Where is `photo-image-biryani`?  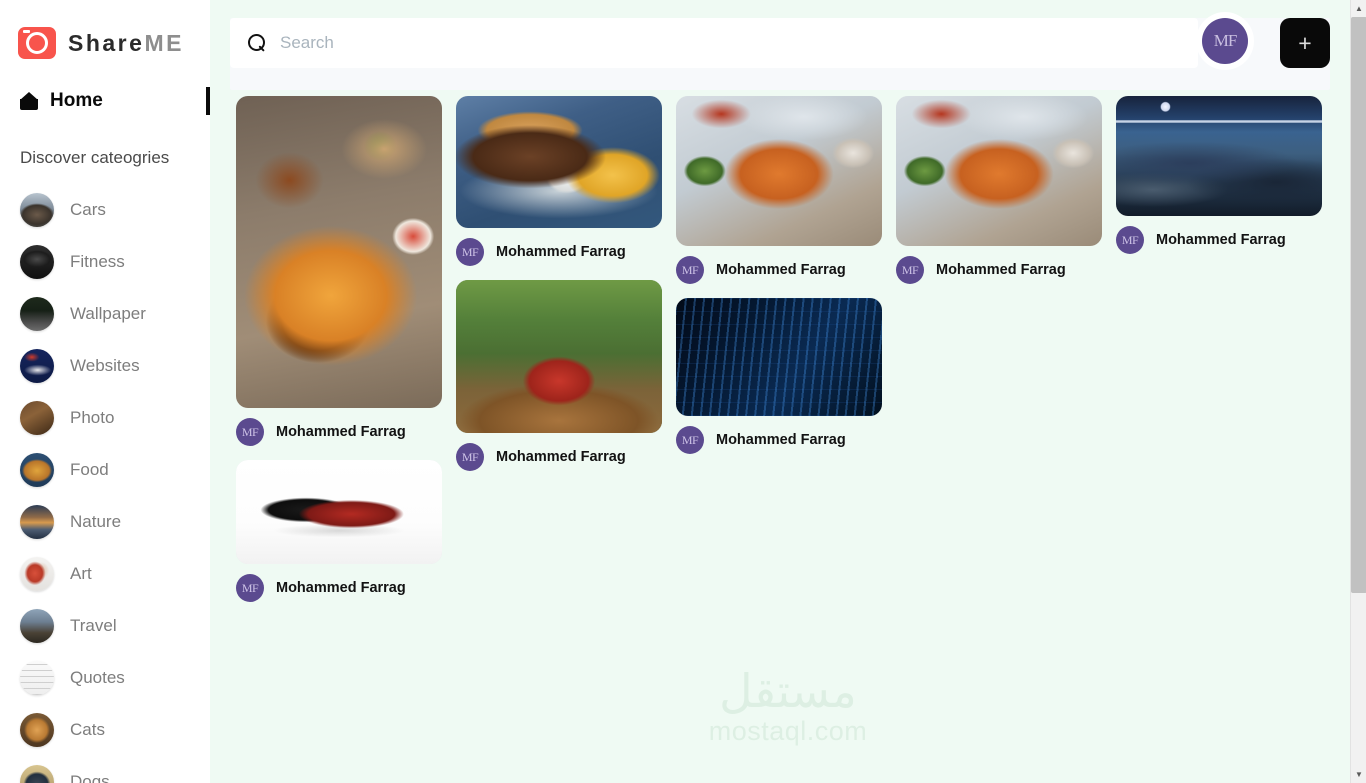 photo-image-biryani is located at coordinates (339, 252).